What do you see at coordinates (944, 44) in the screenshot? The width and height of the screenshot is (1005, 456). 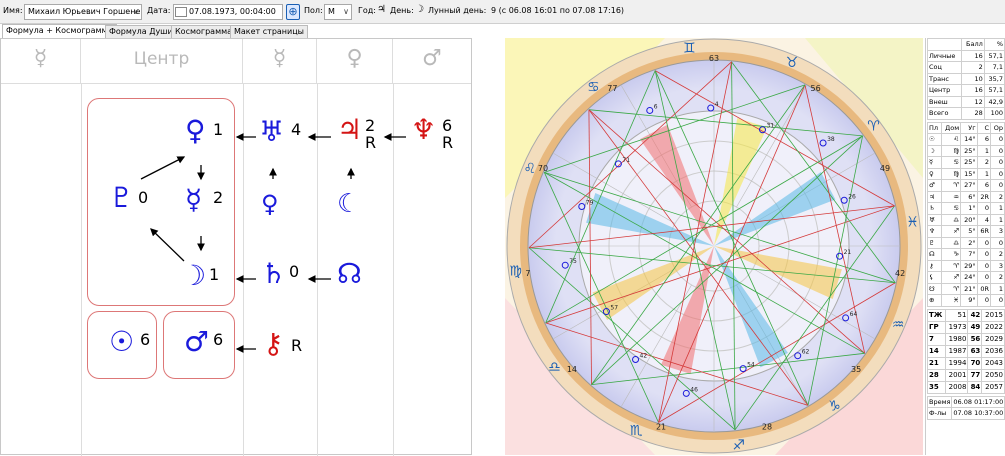 I see `score-header-empty` at bounding box center [944, 44].